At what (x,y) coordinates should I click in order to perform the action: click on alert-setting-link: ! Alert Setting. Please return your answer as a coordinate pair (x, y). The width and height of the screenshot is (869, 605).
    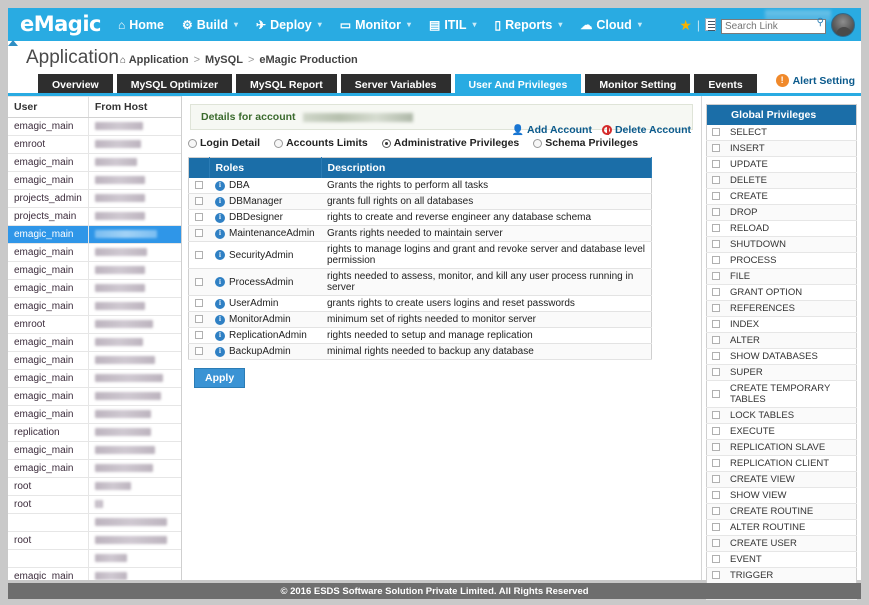
    Looking at the image, I should click on (815, 80).